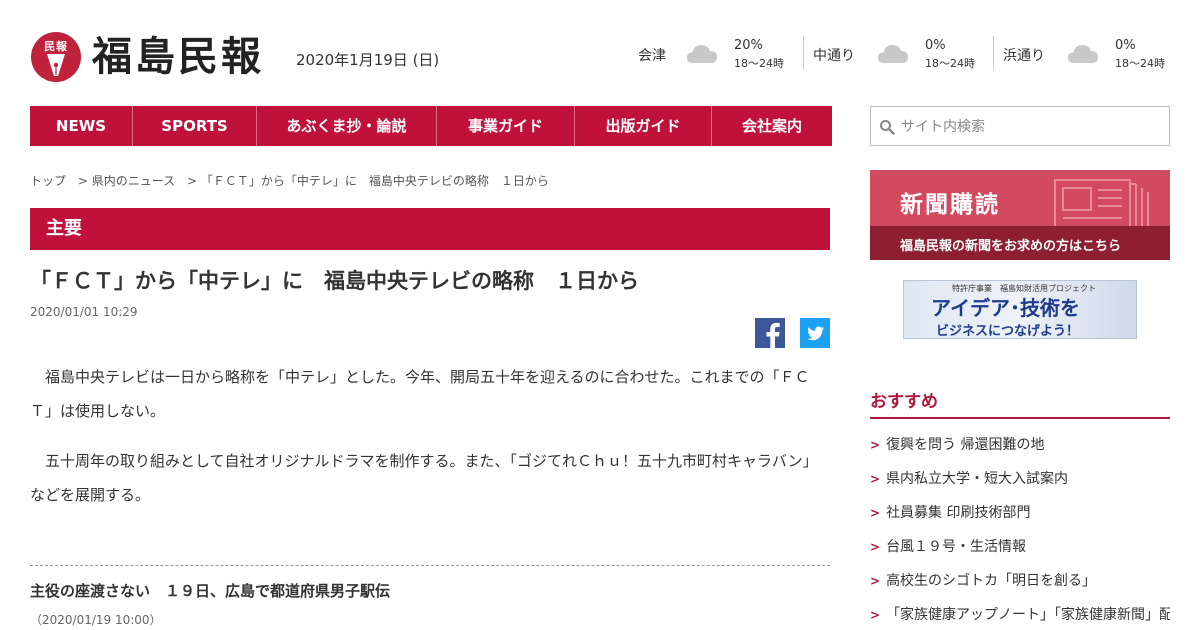  What do you see at coordinates (1011, 246) in the screenshot?
I see `subscribe-subtitle: 福島民報の新聞をお求めの方はこちら` at bounding box center [1011, 246].